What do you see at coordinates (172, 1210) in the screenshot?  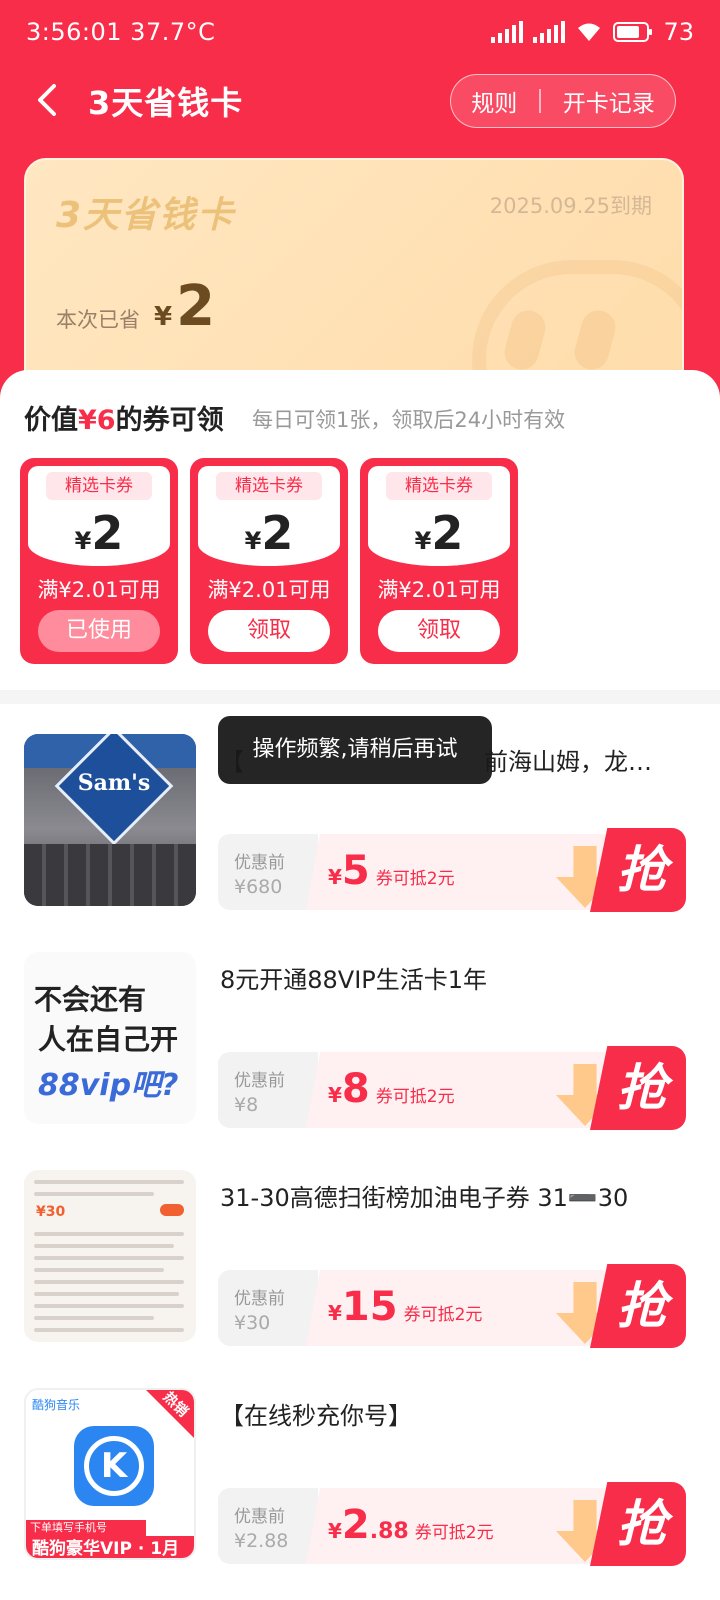 I see `doc-tag` at bounding box center [172, 1210].